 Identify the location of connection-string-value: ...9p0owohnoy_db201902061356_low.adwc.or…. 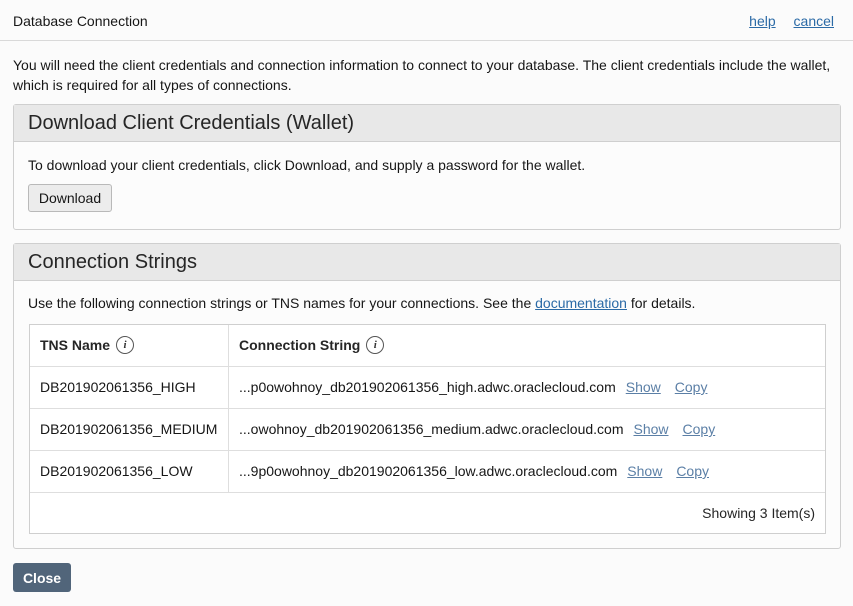
(428, 471).